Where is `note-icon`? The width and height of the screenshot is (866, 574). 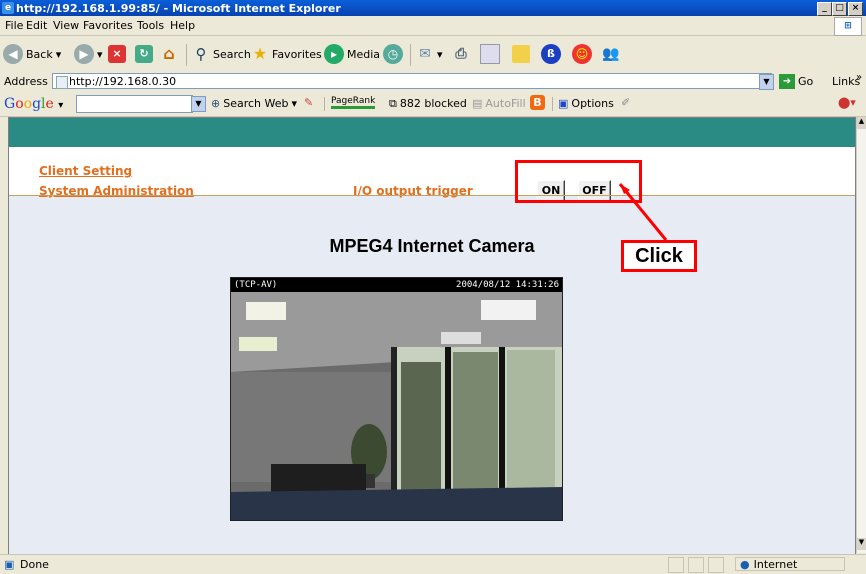
note-icon is located at coordinates (521, 54).